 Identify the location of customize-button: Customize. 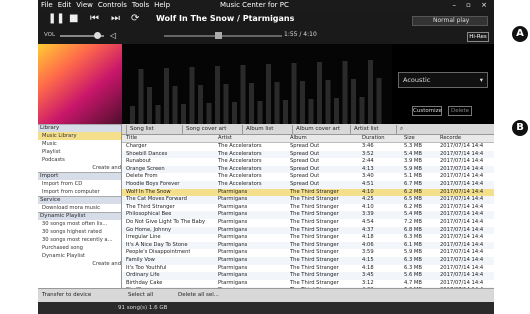
(427, 111).